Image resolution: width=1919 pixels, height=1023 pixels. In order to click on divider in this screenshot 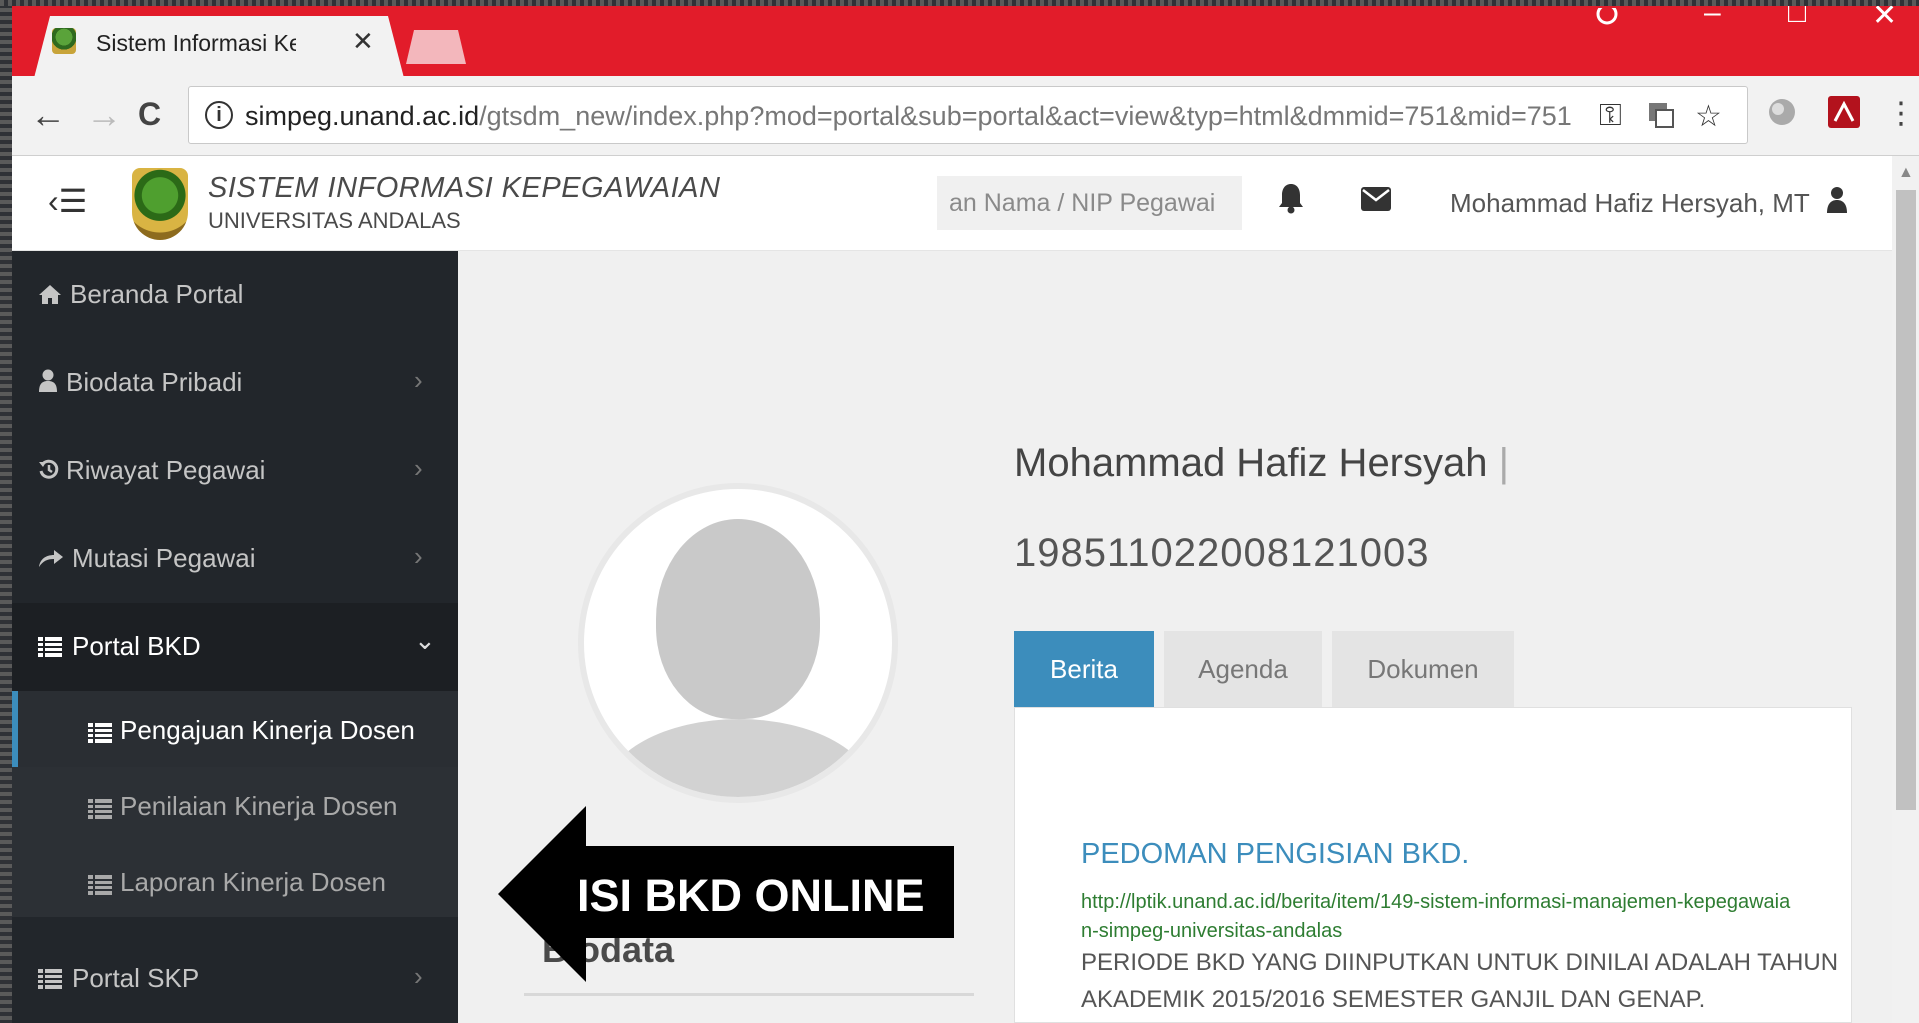, I will do `click(749, 994)`.